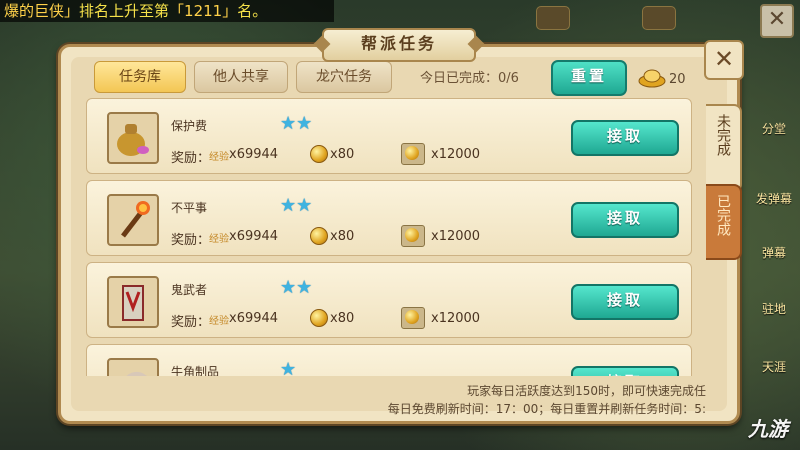  I want to click on side-tab-label: 未完成, so click(723, 135).